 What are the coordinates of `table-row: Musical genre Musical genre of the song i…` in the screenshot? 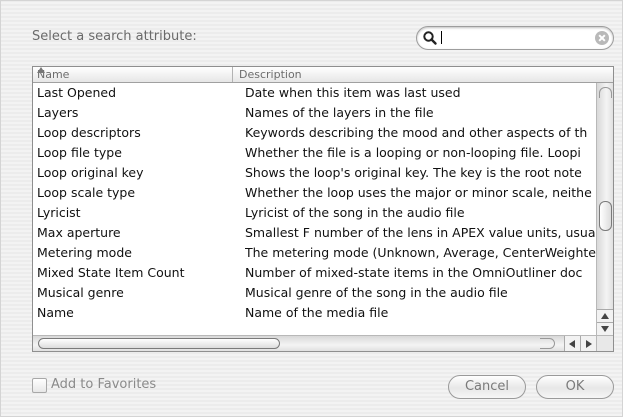 It's located at (314, 293).